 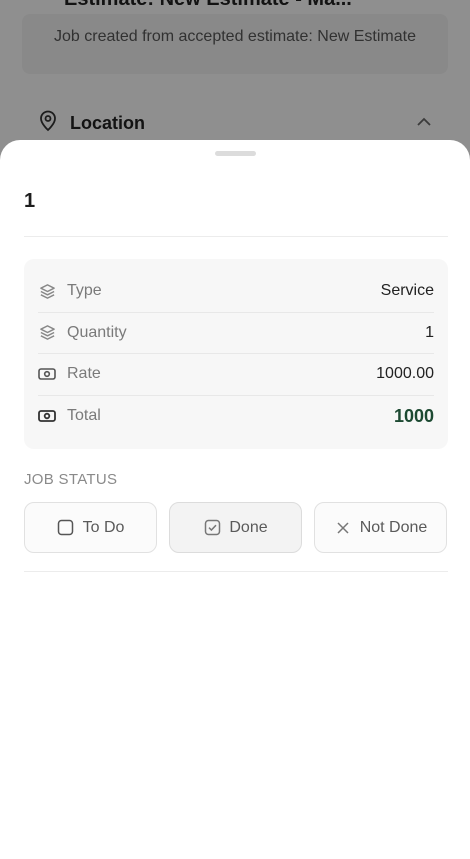 What do you see at coordinates (236, 333) in the screenshot?
I see `detail-row-quantity: Quantity 1` at bounding box center [236, 333].